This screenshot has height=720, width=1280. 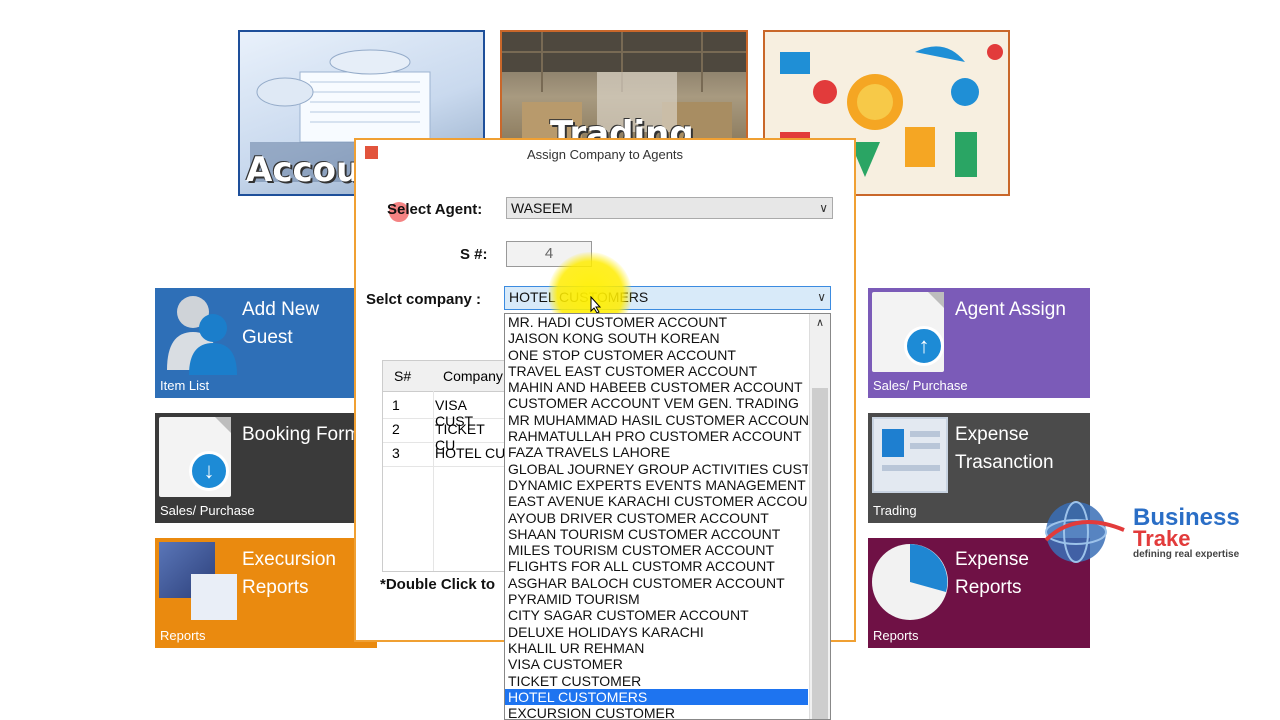 What do you see at coordinates (301, 434) in the screenshot?
I see `tile-title: Booking Form` at bounding box center [301, 434].